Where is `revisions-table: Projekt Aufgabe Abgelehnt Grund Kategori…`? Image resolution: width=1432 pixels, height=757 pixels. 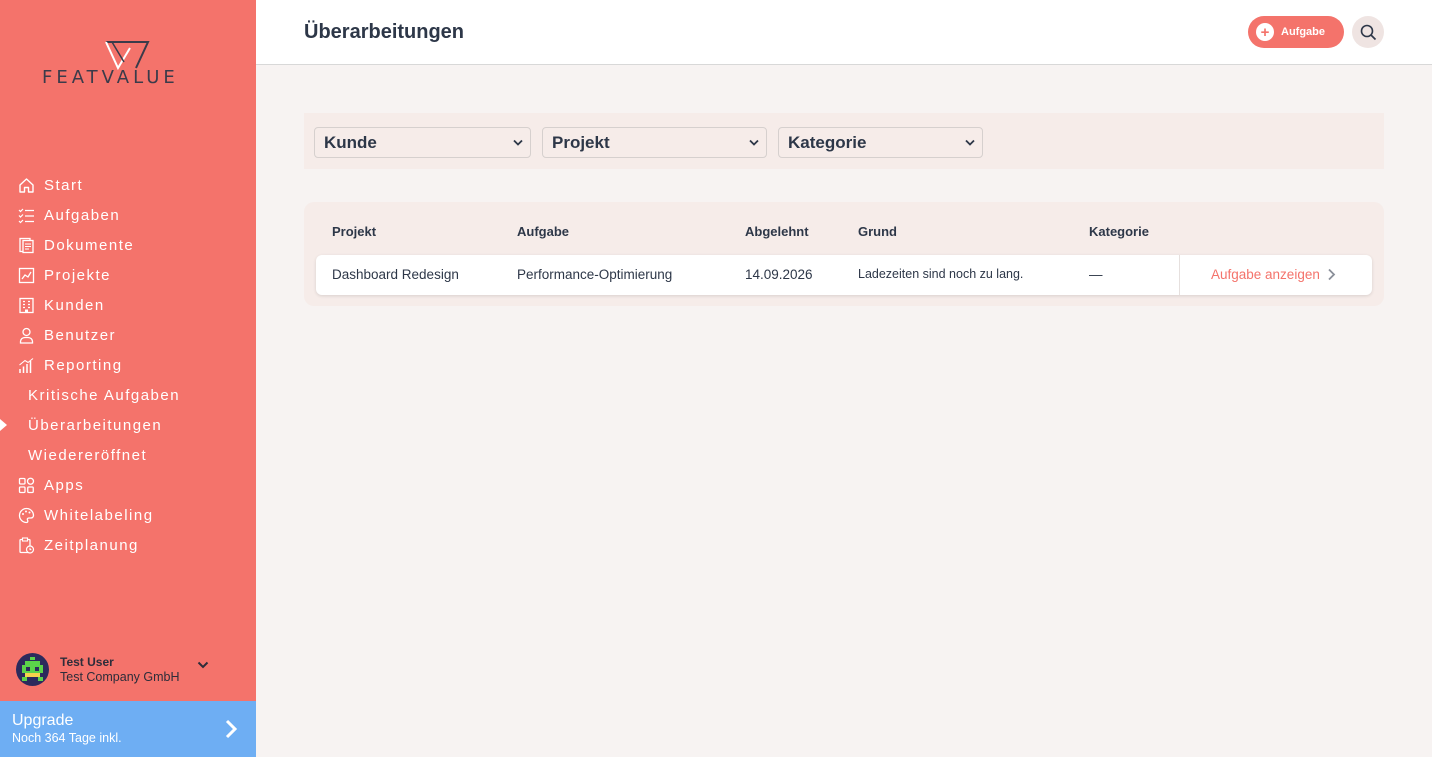
revisions-table: Projekt Aufgabe Abgelehnt Grund Kategori… is located at coordinates (844, 254).